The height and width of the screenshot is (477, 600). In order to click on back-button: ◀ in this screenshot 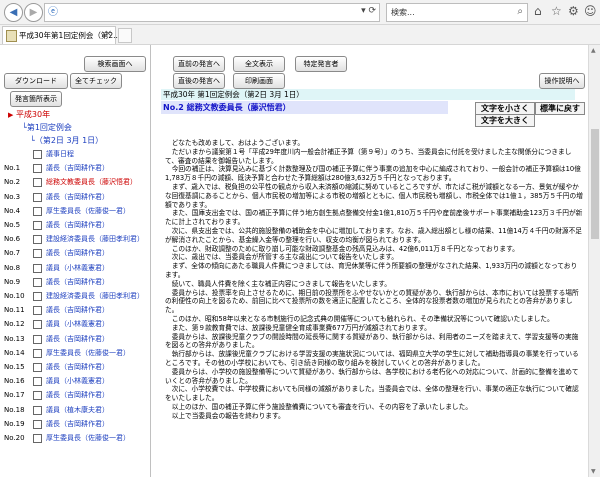, I will do `click(13, 12)`.